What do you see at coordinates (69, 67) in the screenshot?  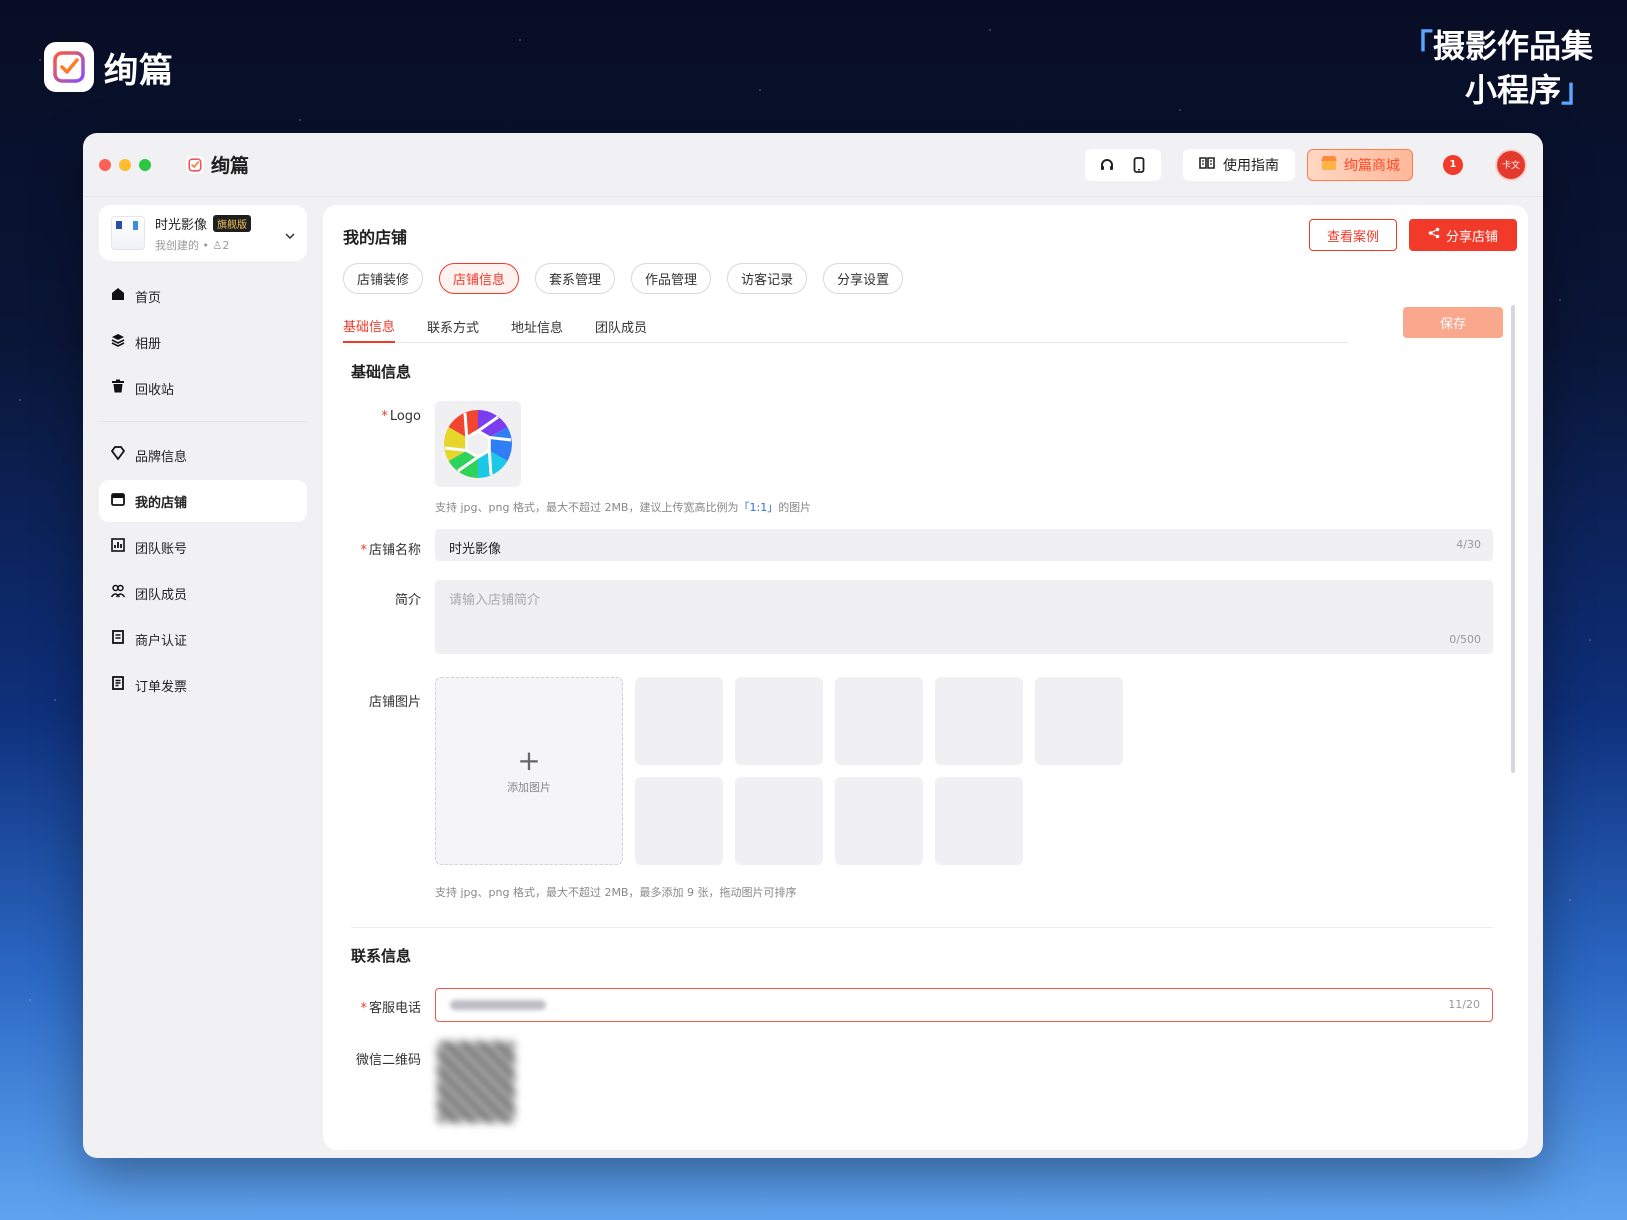 I see `check-square-icon` at bounding box center [69, 67].